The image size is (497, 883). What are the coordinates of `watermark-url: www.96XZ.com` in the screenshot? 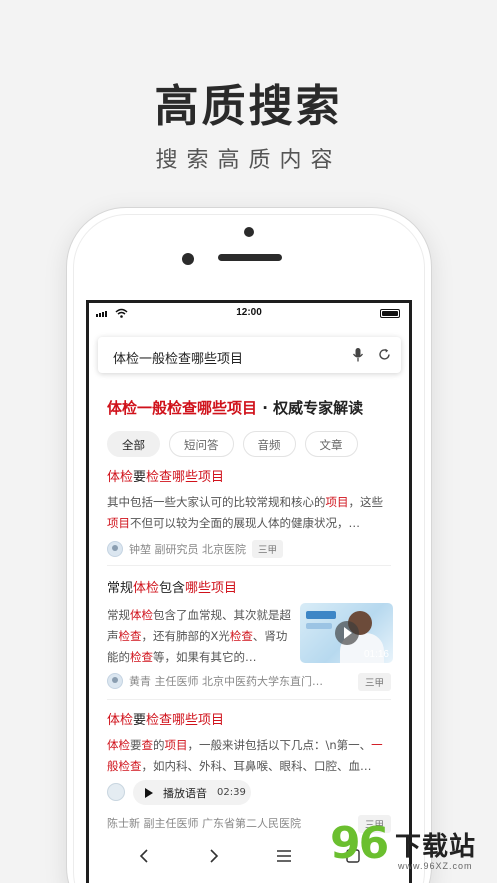 It's located at (435, 866).